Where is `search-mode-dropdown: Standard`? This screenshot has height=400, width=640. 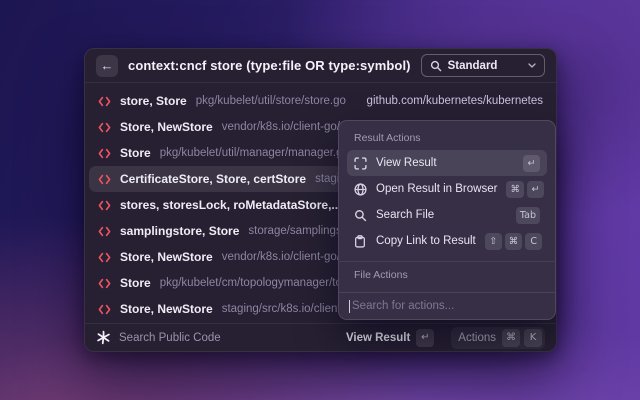
search-mode-dropdown: Standard is located at coordinates (482, 65).